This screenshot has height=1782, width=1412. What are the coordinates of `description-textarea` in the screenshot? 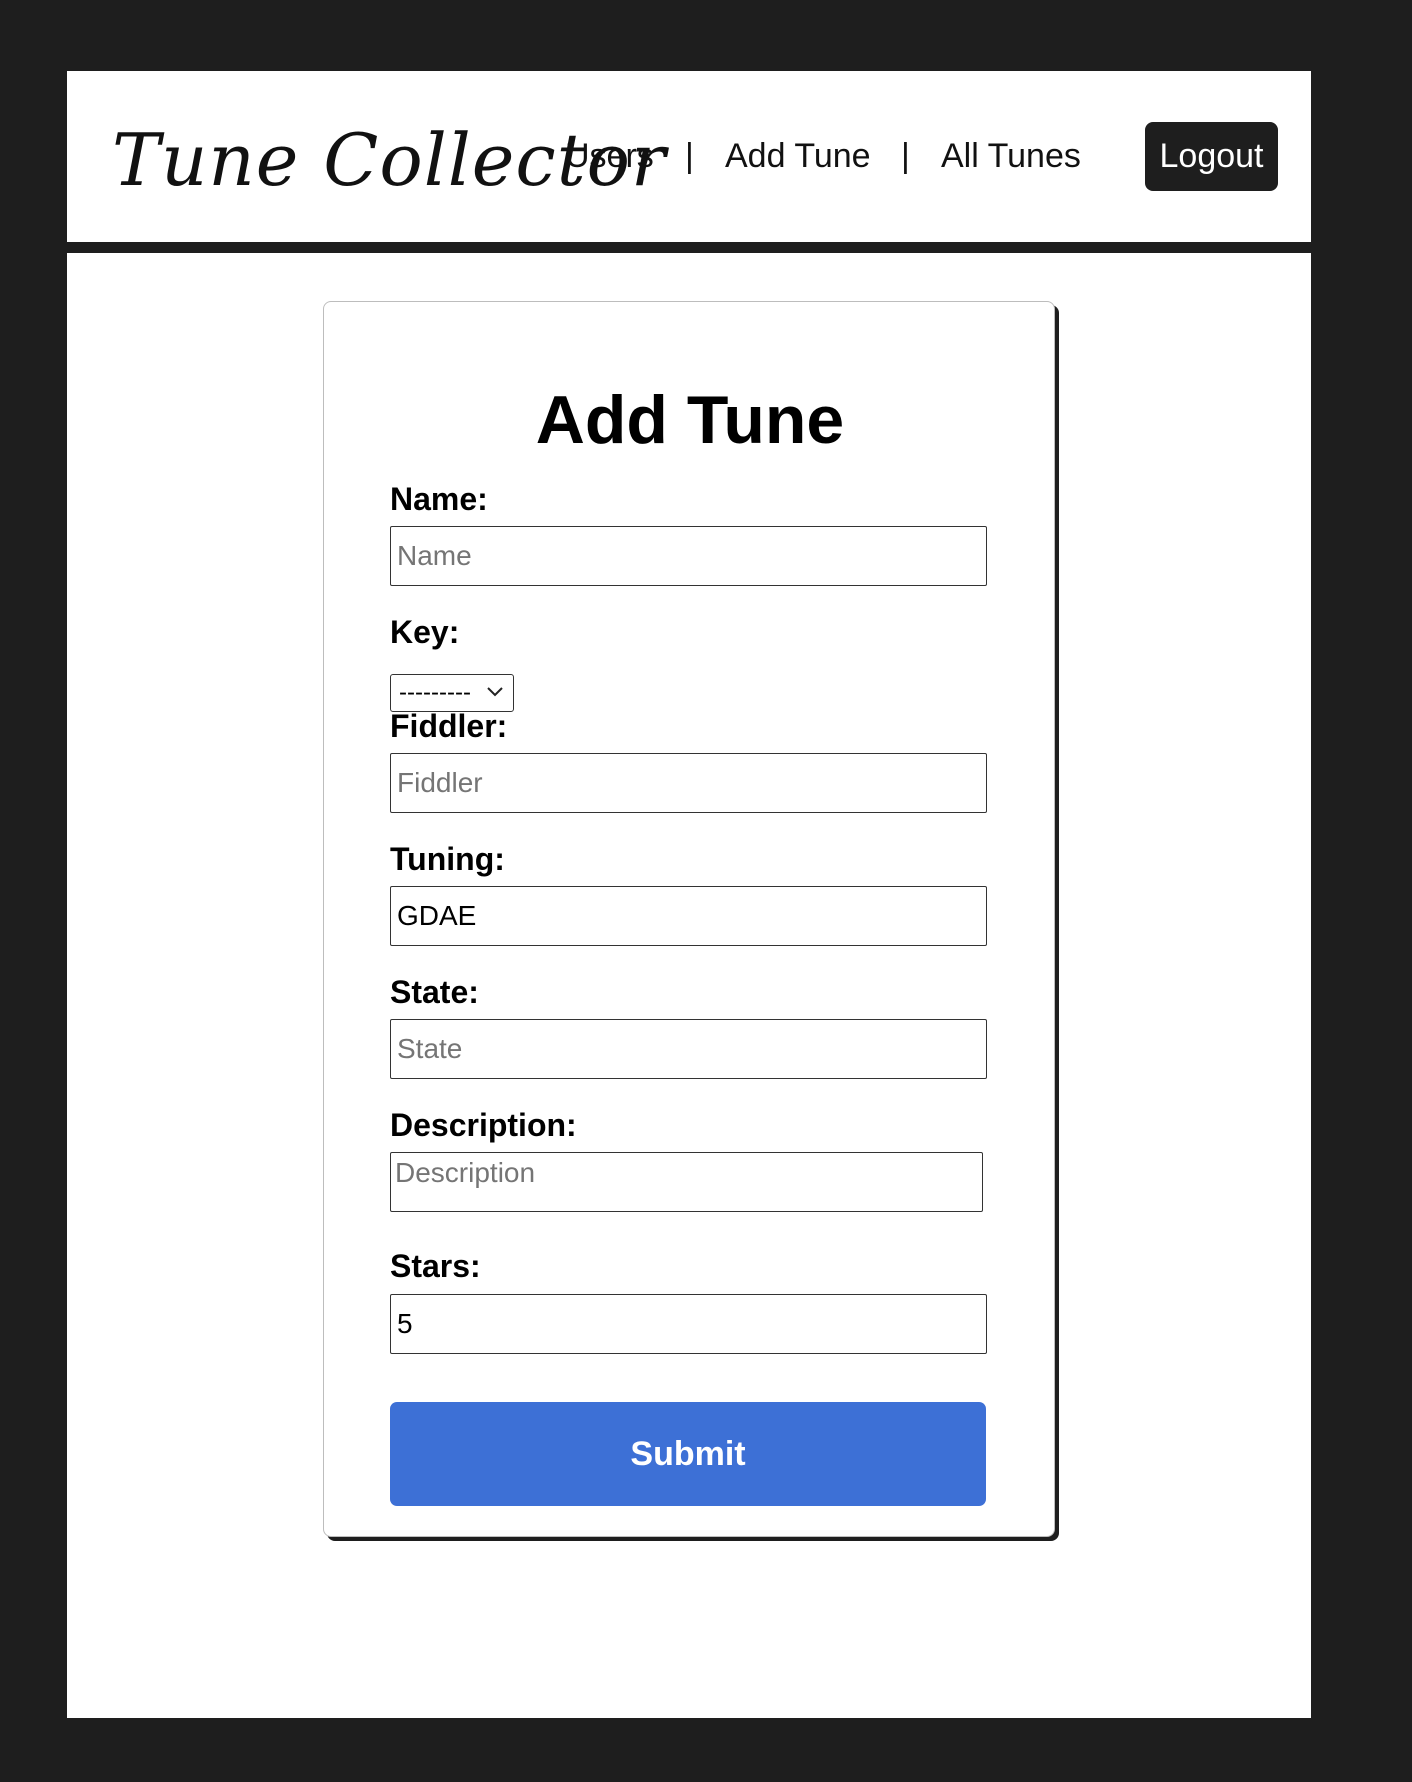 It's located at (686, 1182).